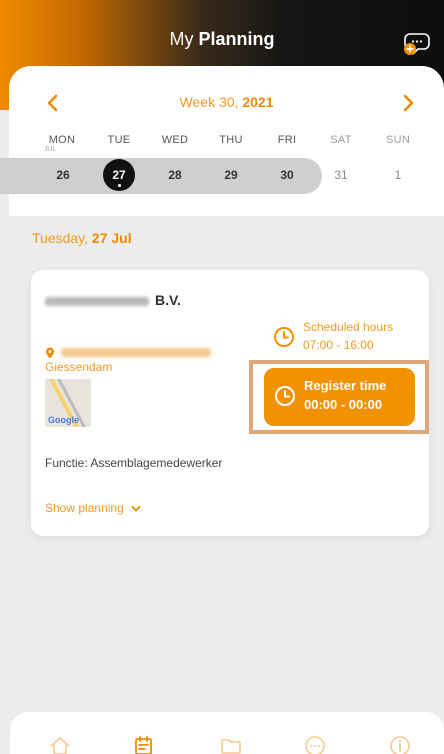 The image size is (444, 754). I want to click on chat-add-icon, so click(417, 42).